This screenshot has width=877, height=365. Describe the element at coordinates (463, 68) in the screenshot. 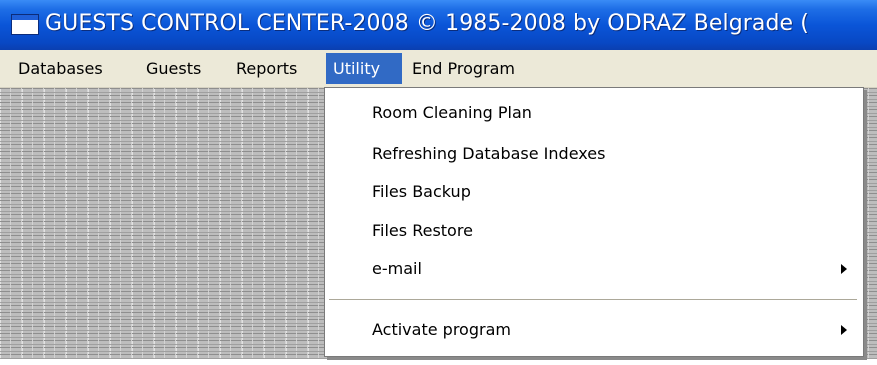

I see `menu-end-program: End Program` at that location.